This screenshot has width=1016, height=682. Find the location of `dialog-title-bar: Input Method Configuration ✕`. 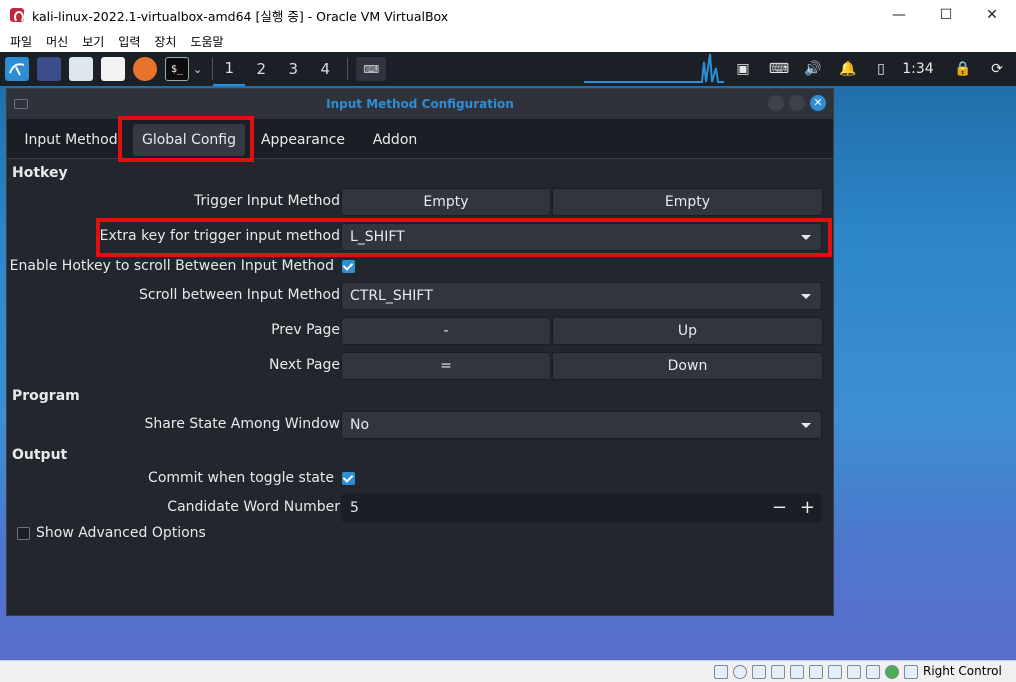

dialog-title-bar: Input Method Configuration ✕ is located at coordinates (420, 104).